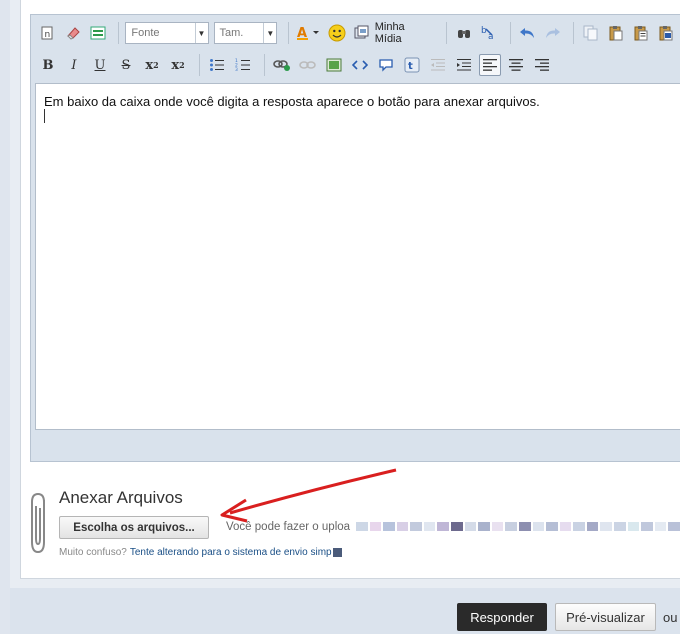 The image size is (680, 634). What do you see at coordinates (670, 617) in the screenshot?
I see `or-text: ou` at bounding box center [670, 617].